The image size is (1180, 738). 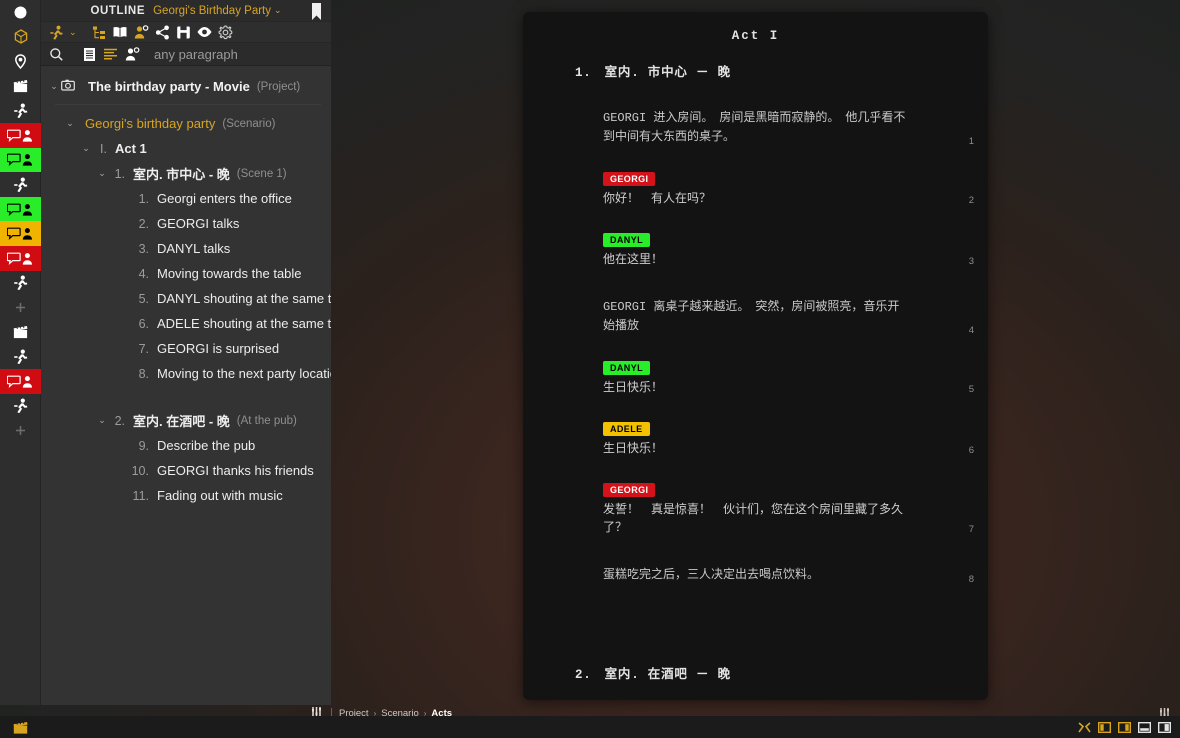 I want to click on tree-item-beat-13: 9. Describe the pub, so click(x=186, y=445).